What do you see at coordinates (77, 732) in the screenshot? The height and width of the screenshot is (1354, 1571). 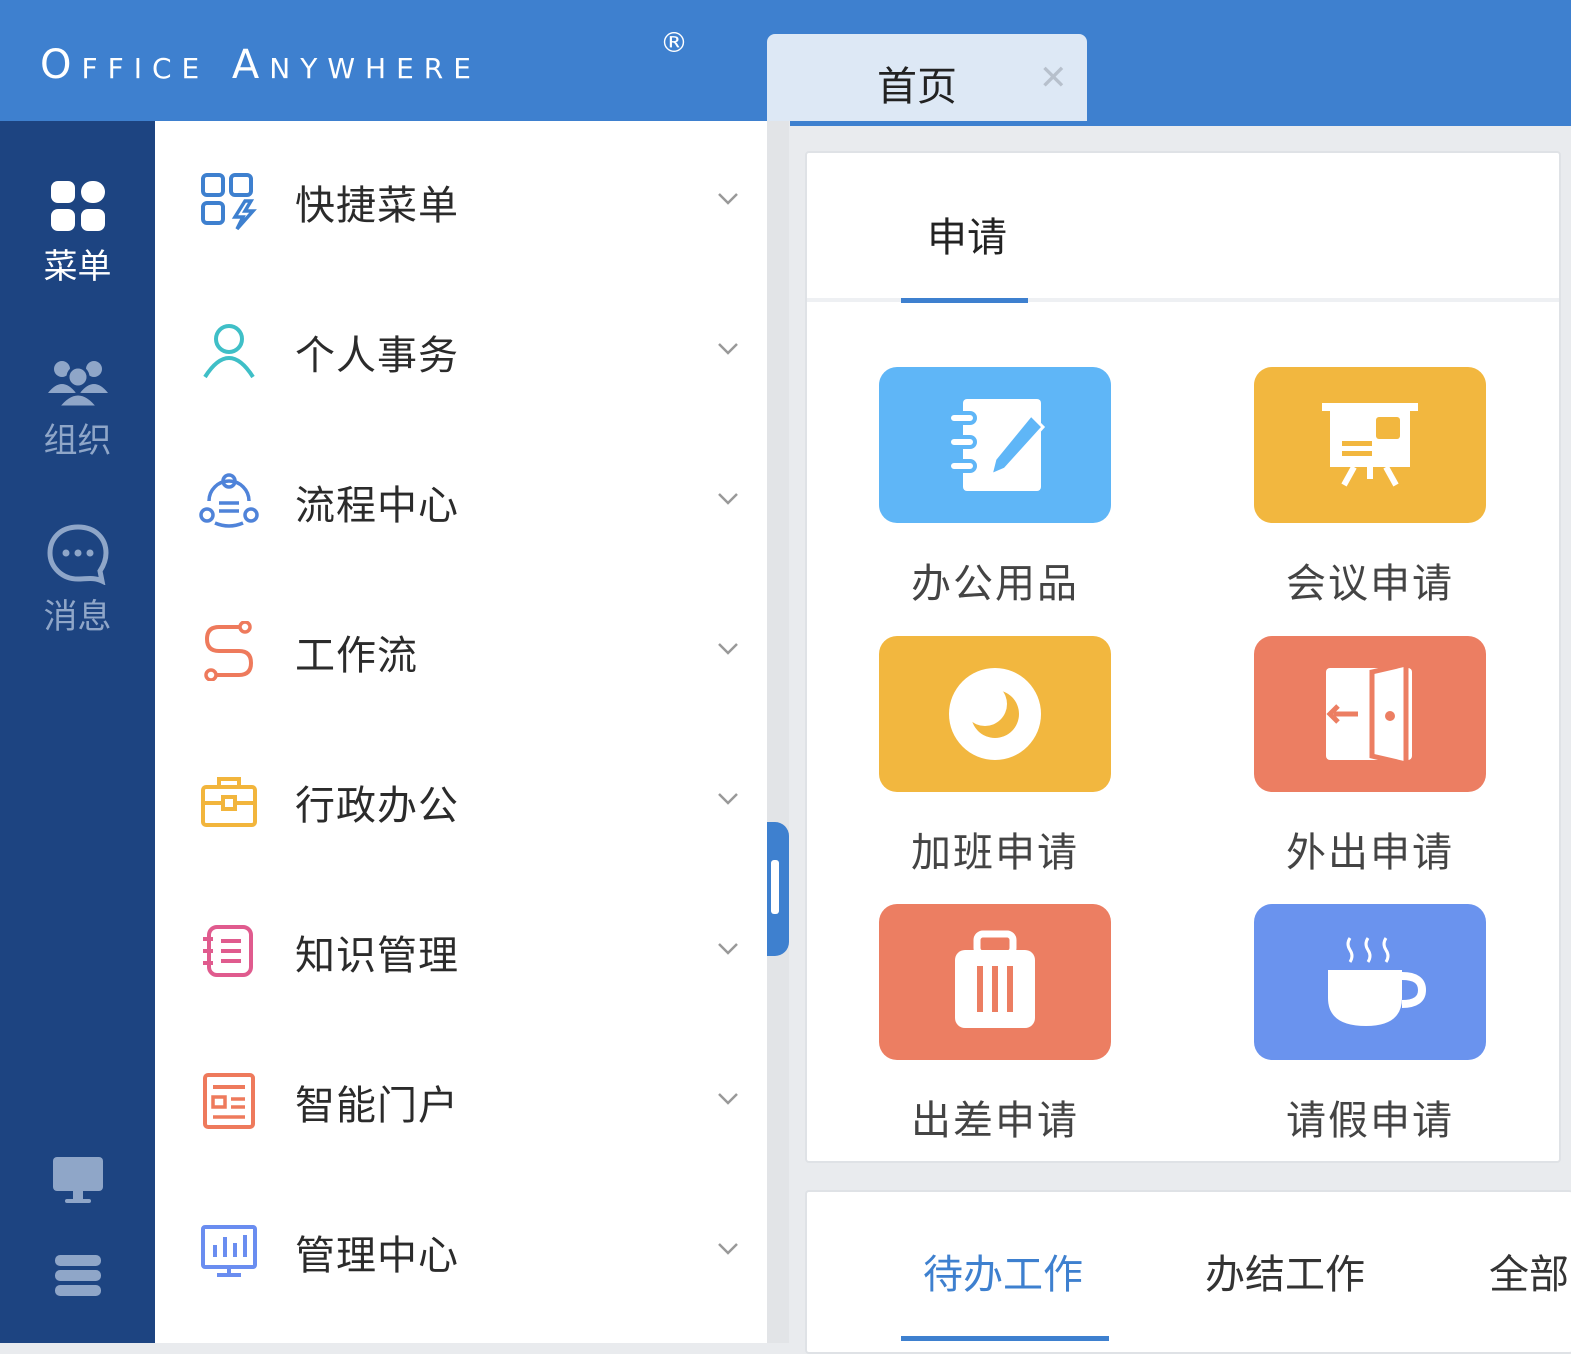 I see `left-rail: 菜单 组织 消息` at bounding box center [77, 732].